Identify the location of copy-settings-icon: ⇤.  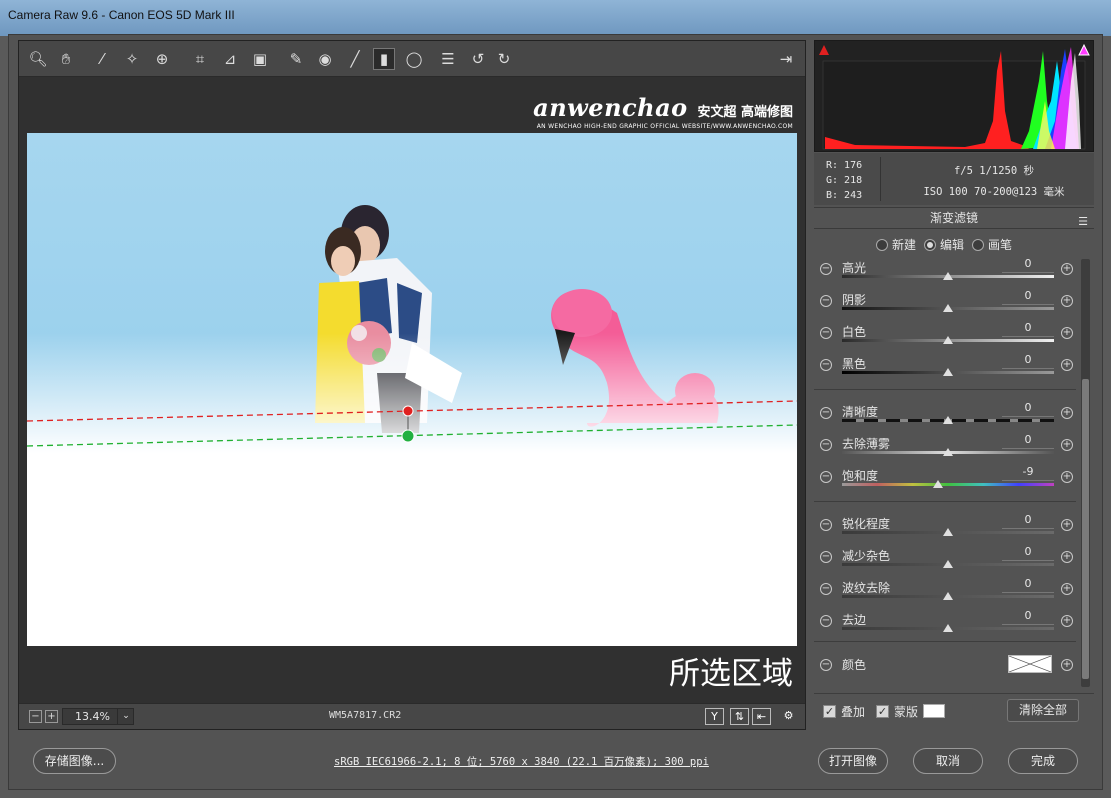
(761, 716).